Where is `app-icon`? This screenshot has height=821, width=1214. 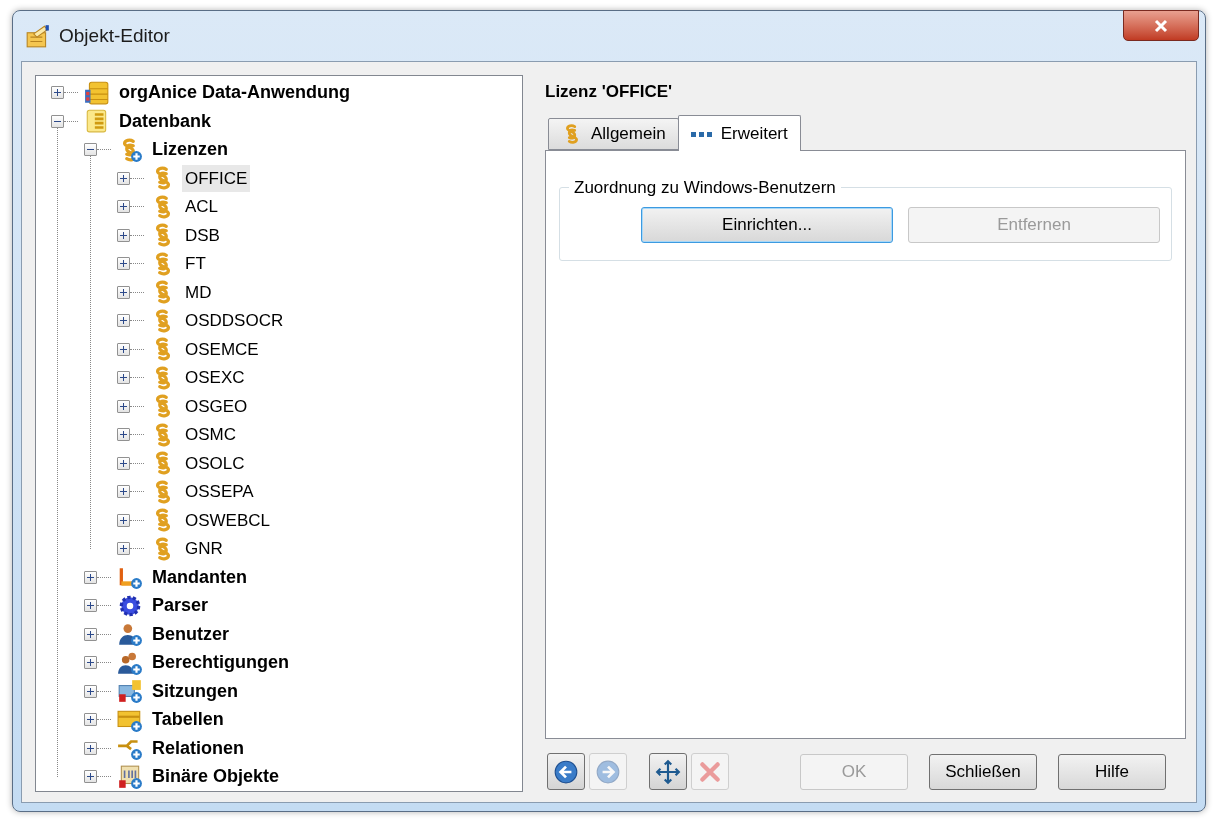 app-icon is located at coordinates (38, 35).